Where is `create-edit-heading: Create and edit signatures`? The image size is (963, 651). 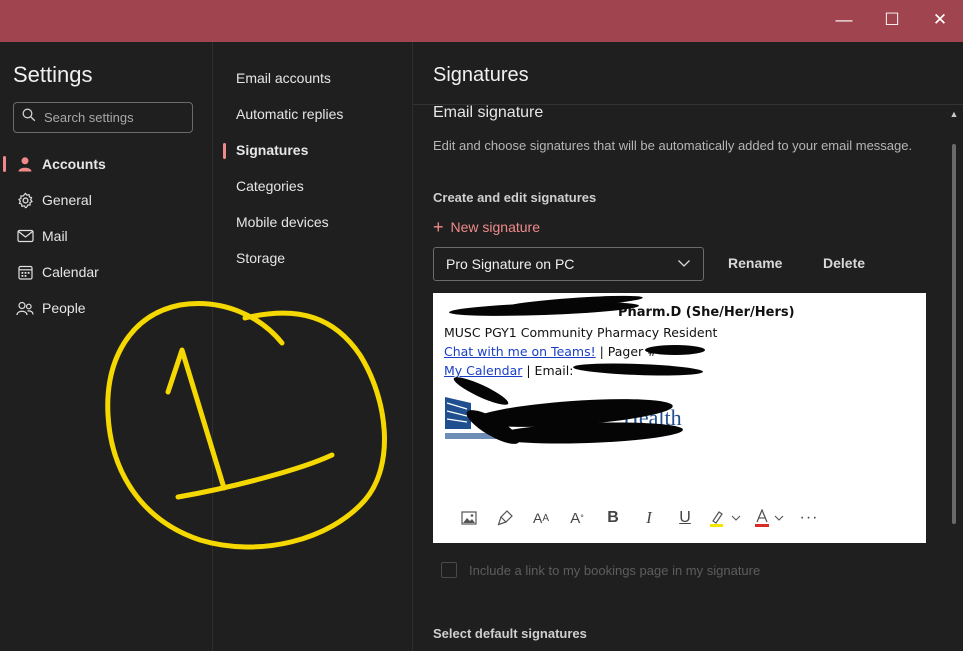 create-edit-heading: Create and edit signatures is located at coordinates (515, 197).